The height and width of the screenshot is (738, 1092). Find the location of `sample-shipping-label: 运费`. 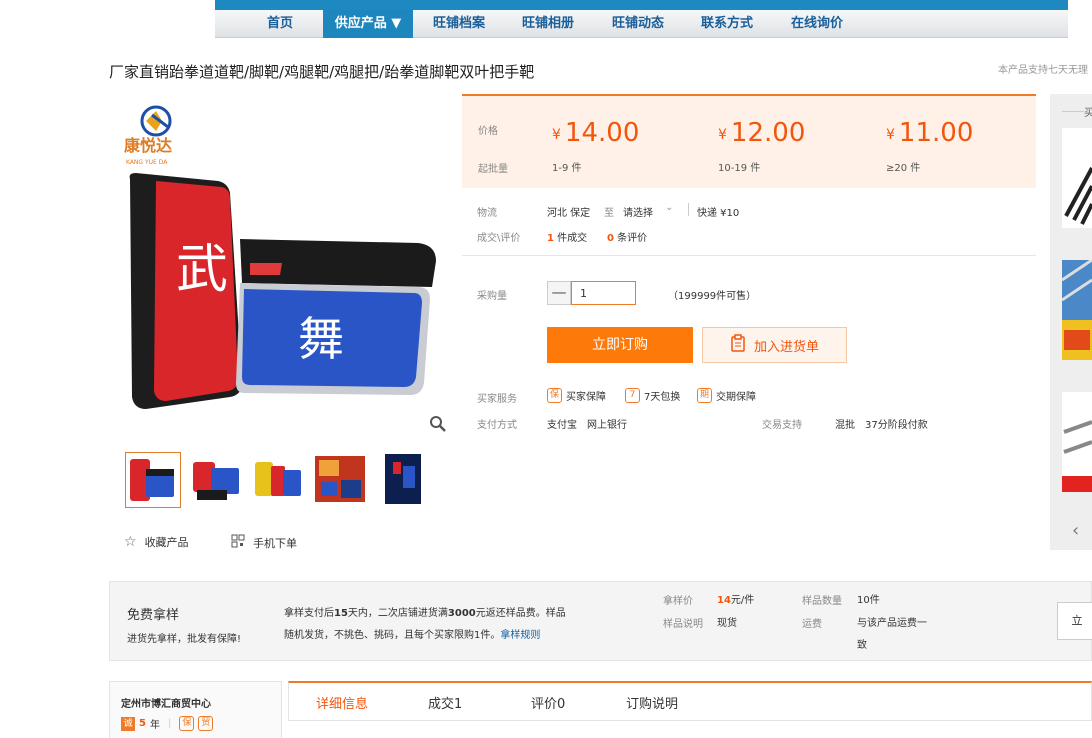

sample-shipping-label: 运费 is located at coordinates (812, 624).